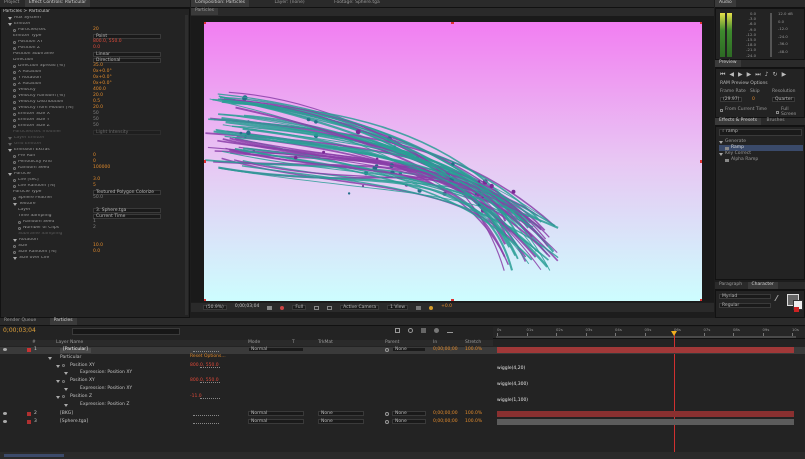  Describe the element at coordinates (731, 99) in the screenshot. I see `frame-rate-select: (29.97)` at that location.